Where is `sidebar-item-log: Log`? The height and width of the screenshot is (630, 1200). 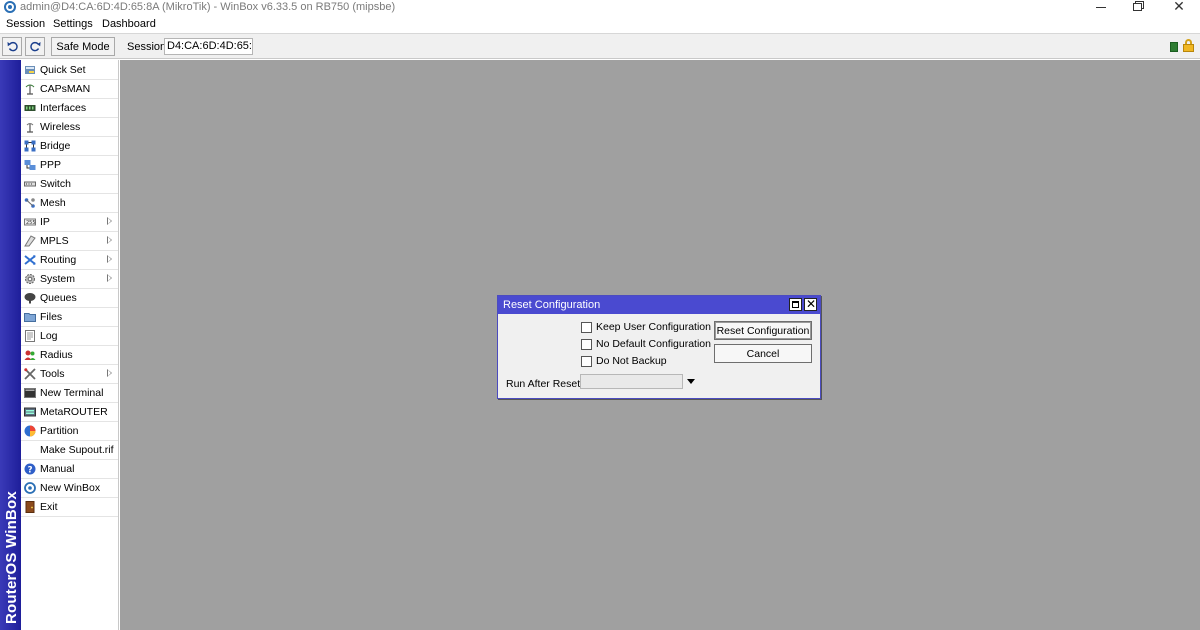
sidebar-item-log: Log is located at coordinates (69, 336).